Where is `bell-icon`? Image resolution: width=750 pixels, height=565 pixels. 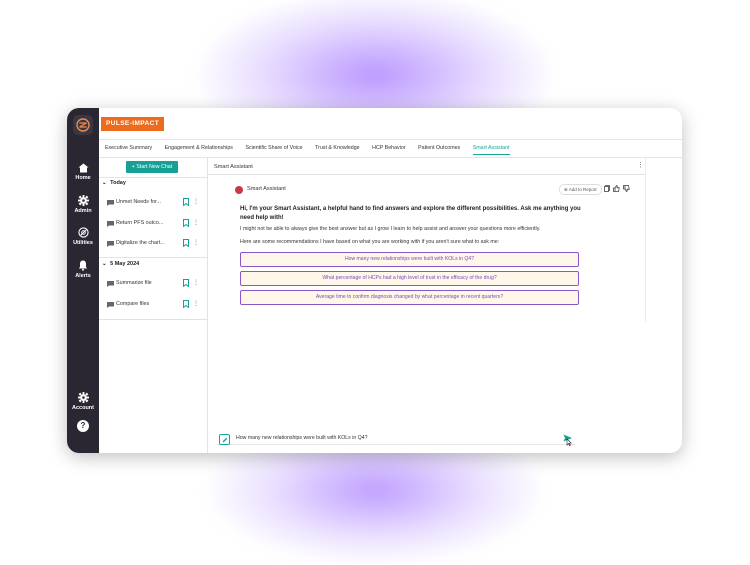 bell-icon is located at coordinates (83, 265).